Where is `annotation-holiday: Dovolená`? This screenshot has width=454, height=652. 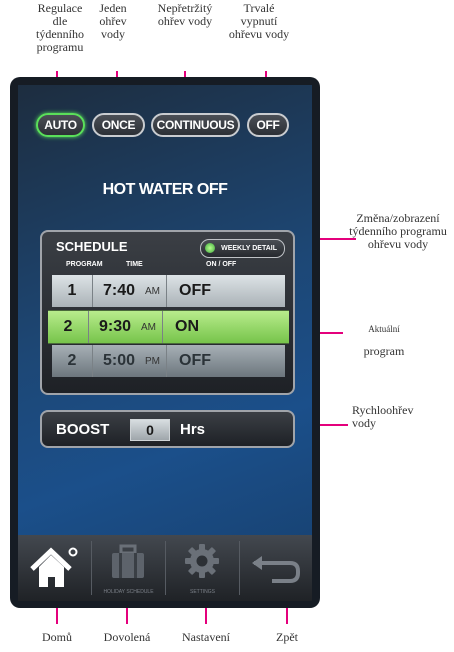
annotation-holiday: Dovolená is located at coordinates (127, 637).